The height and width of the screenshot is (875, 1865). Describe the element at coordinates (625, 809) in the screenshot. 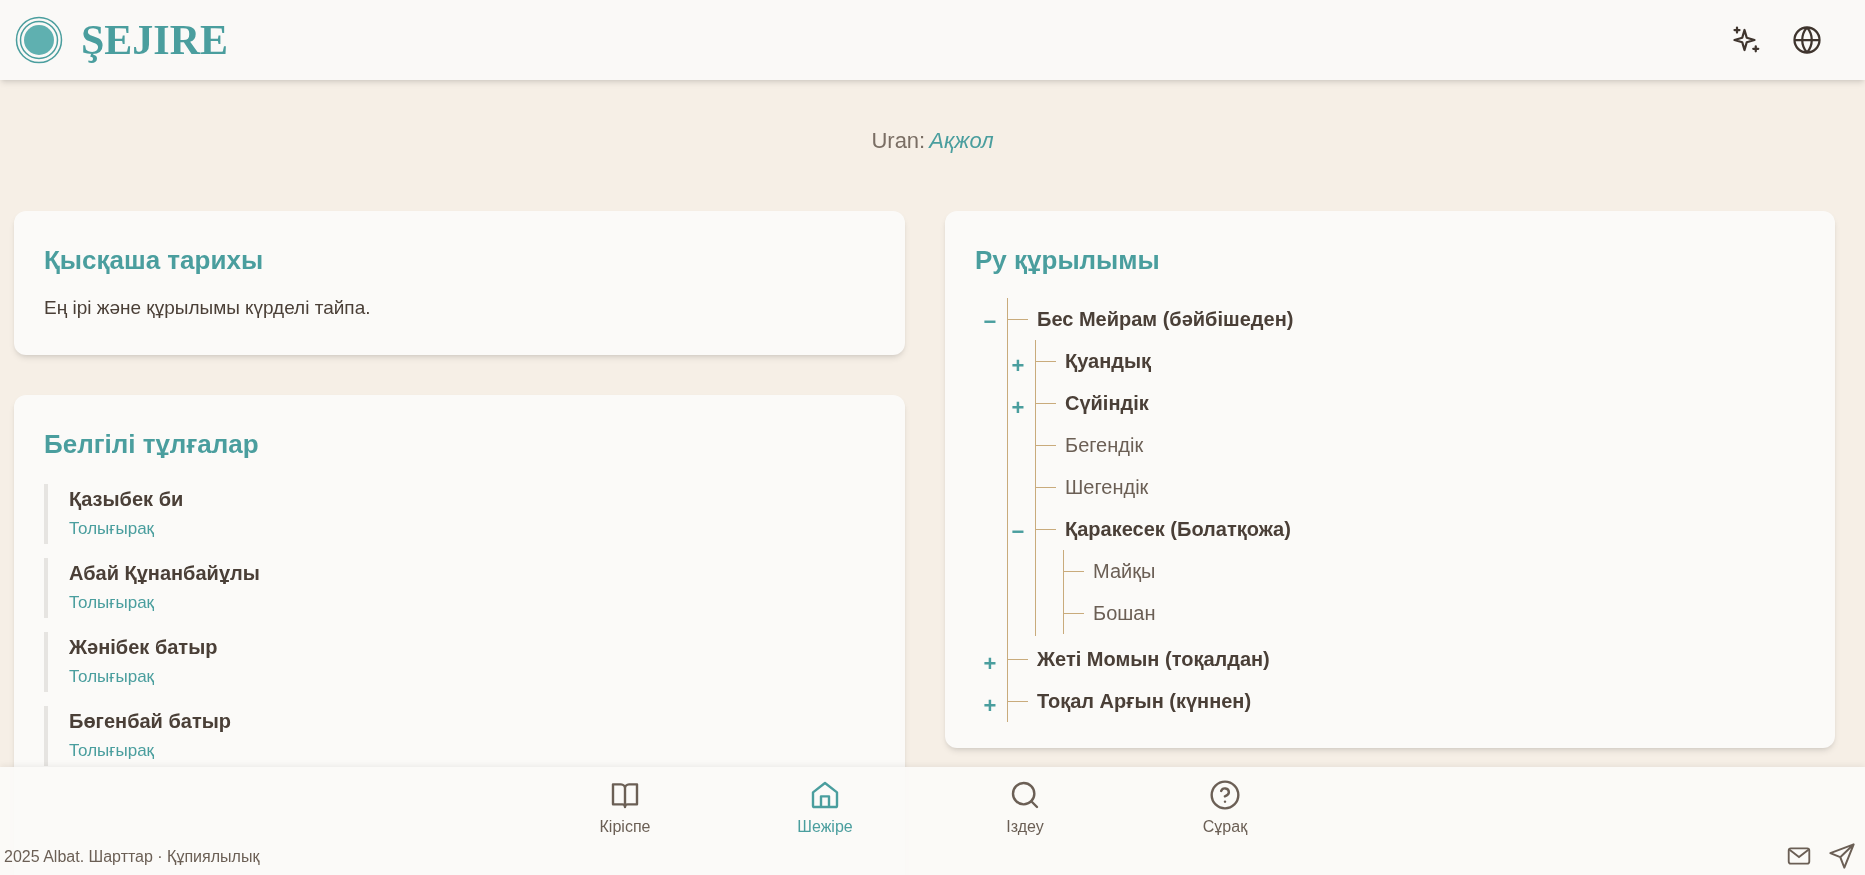

I see `nav-tab: Кіріспе` at that location.